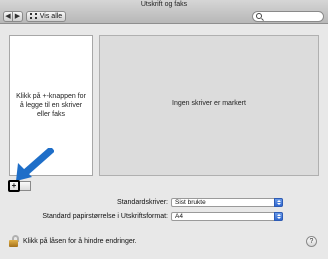 This screenshot has width=328, height=259. Describe the element at coordinates (142, 202) in the screenshot. I see `default-printer-label: Standardskriver:` at that location.